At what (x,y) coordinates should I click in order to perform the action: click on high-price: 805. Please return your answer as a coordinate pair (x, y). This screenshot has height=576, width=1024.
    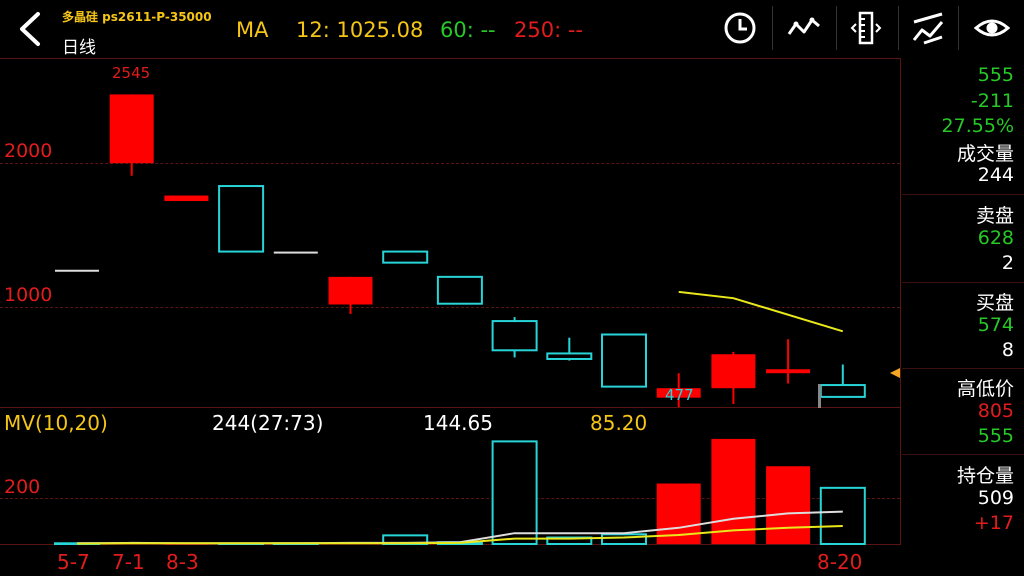
    Looking at the image, I should click on (995, 411).